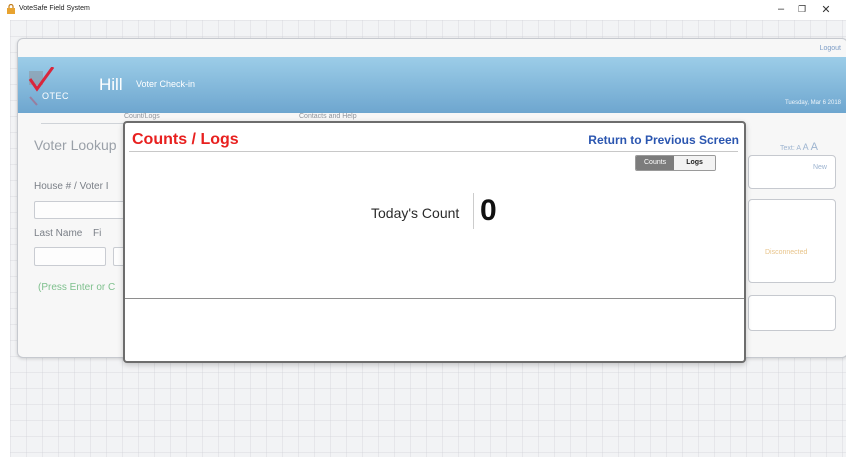 The height and width of the screenshot is (457, 846). Describe the element at coordinates (41, 86) in the screenshot. I see `votec-checkmark-logo-icon` at that location.